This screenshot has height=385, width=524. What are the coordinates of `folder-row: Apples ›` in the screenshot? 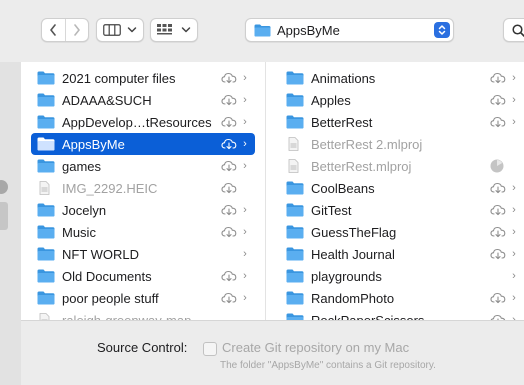 It's located at (402, 100).